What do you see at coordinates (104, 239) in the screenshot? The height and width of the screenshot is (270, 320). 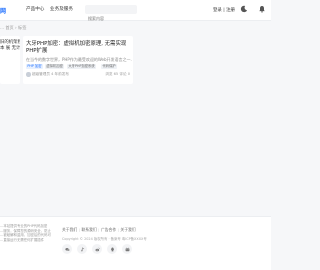 I see `copyright: Copyright © 2024 版权所有 · 备案号 粤ICP备XXXX号` at bounding box center [104, 239].